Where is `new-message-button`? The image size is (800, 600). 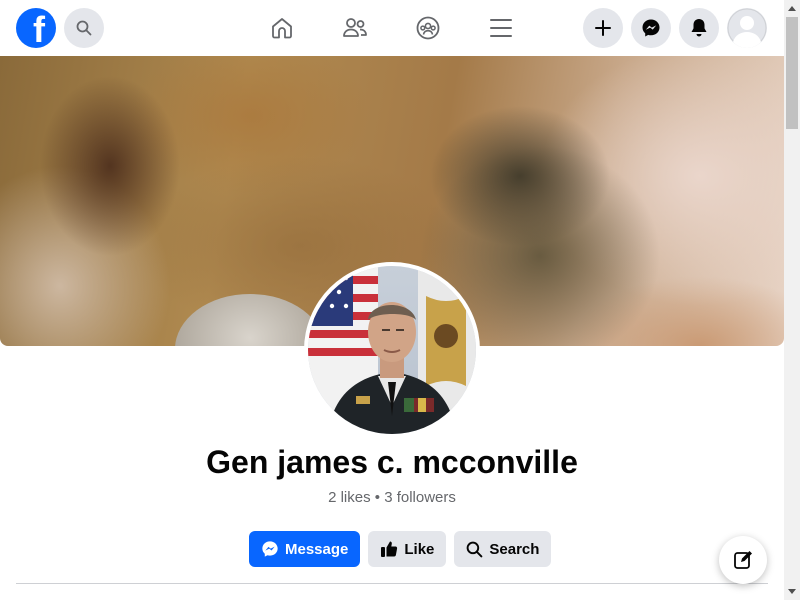
new-message-button is located at coordinates (743, 560).